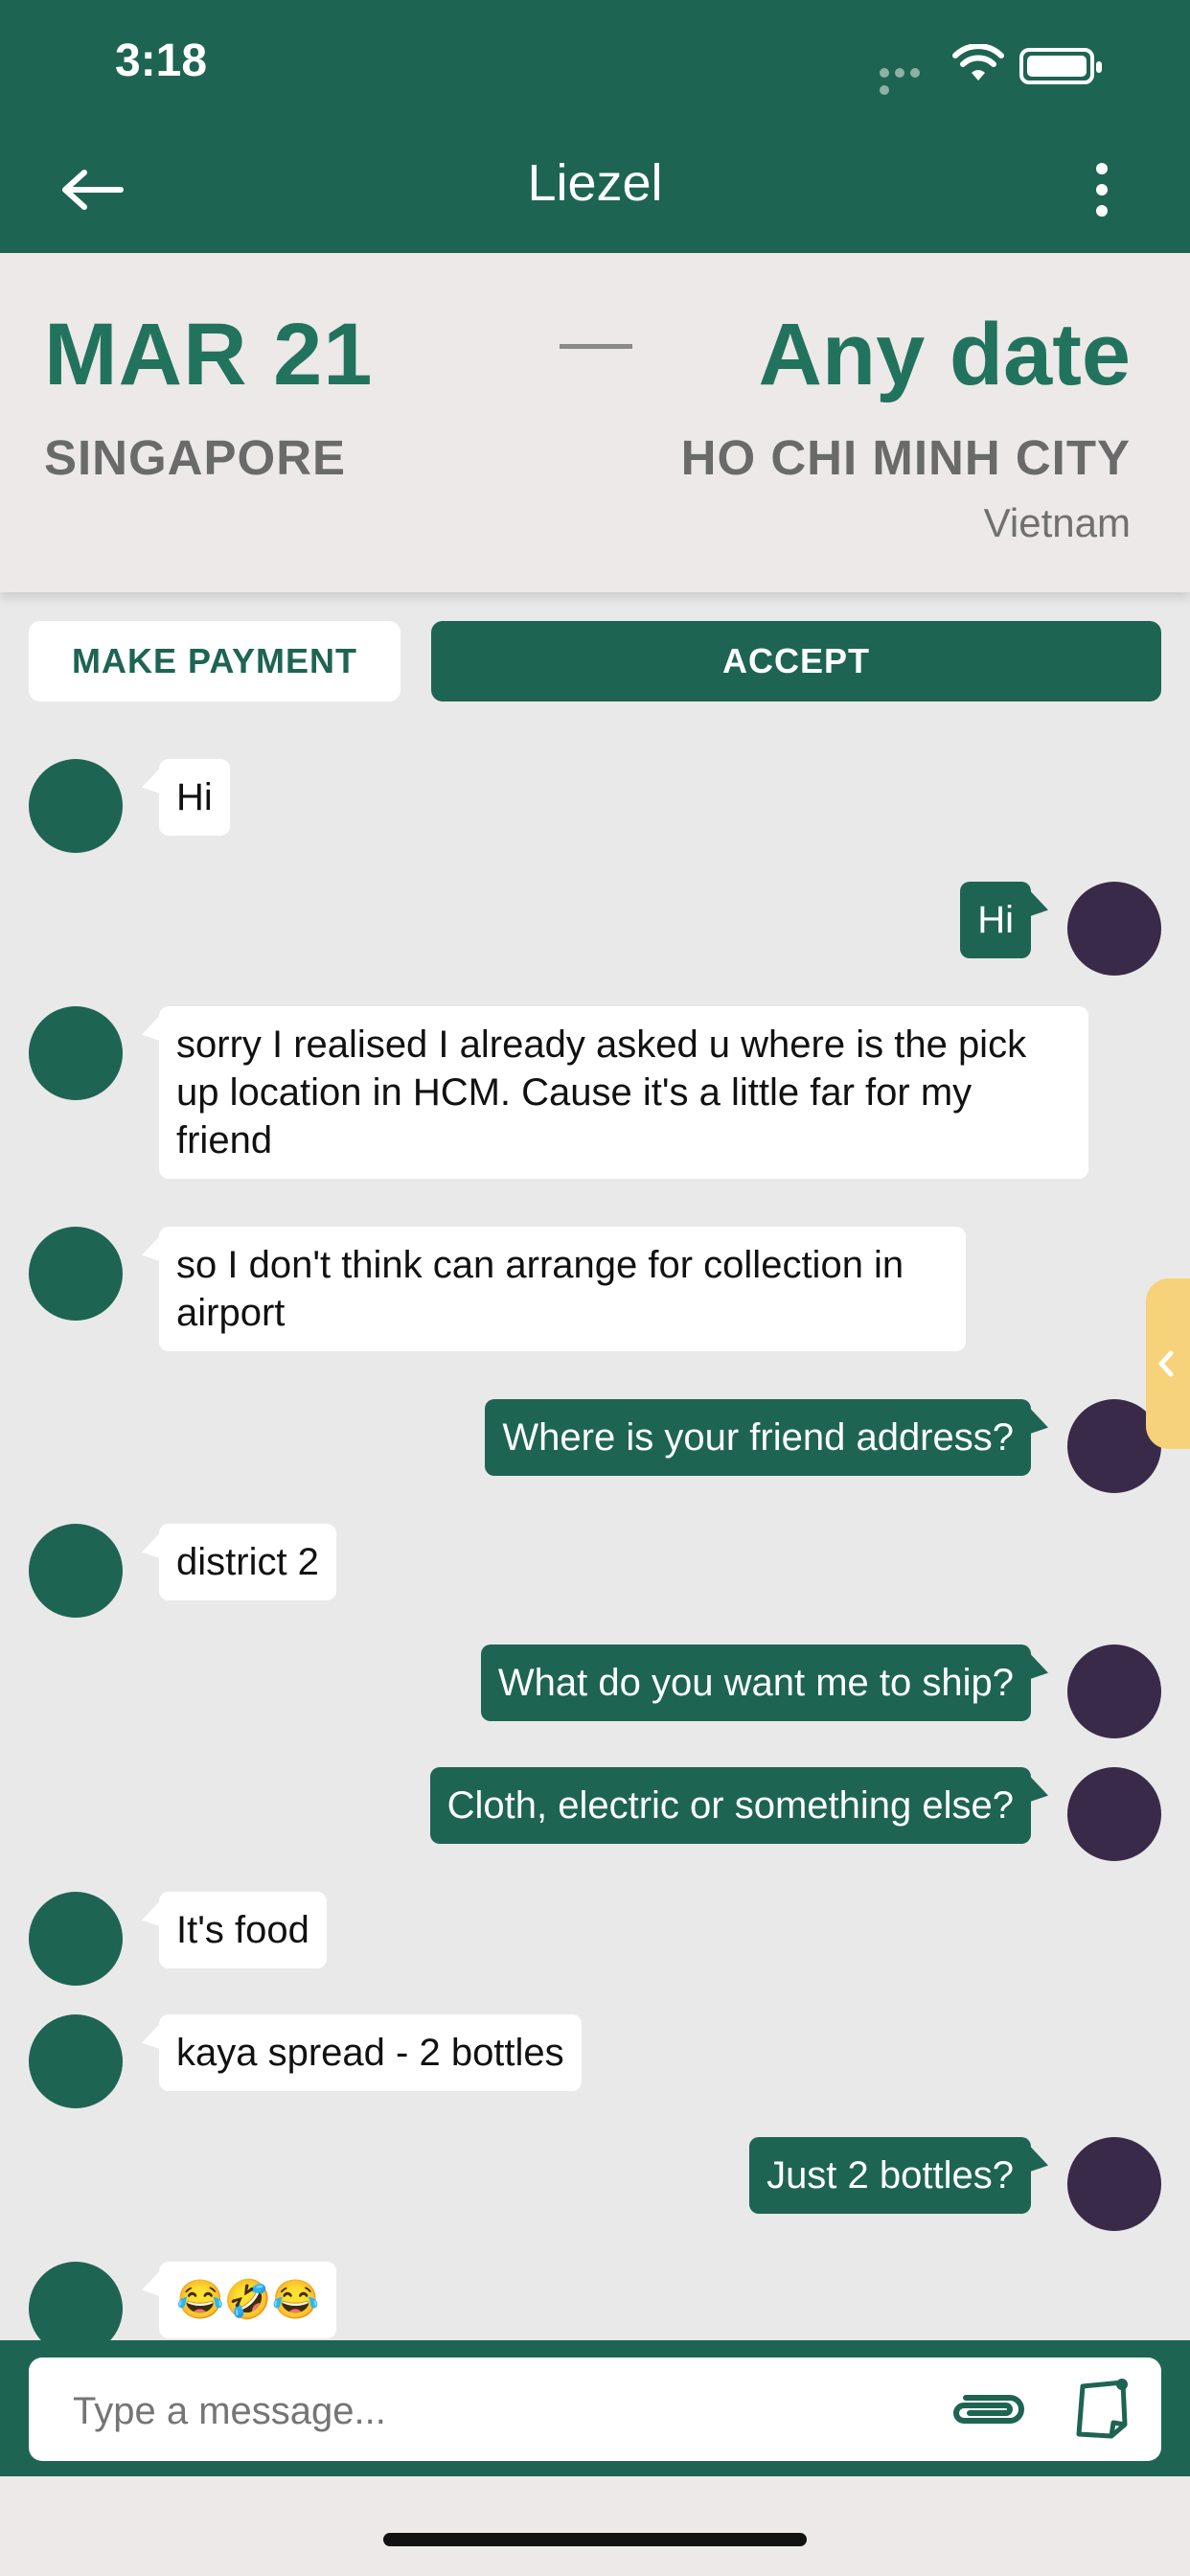  I want to click on origin-city: SINGAPORE, so click(195, 457).